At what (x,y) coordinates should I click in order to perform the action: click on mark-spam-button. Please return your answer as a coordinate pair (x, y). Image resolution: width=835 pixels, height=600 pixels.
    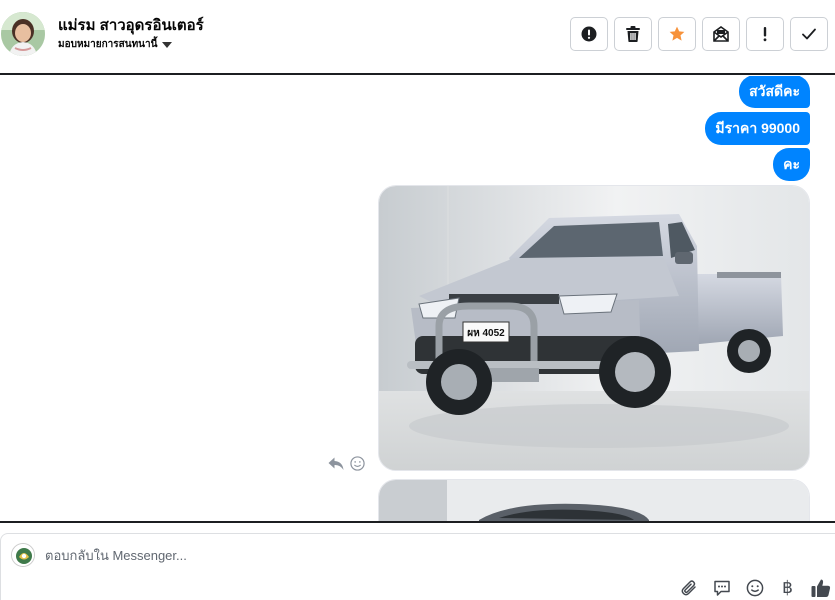
    Looking at the image, I should click on (589, 34).